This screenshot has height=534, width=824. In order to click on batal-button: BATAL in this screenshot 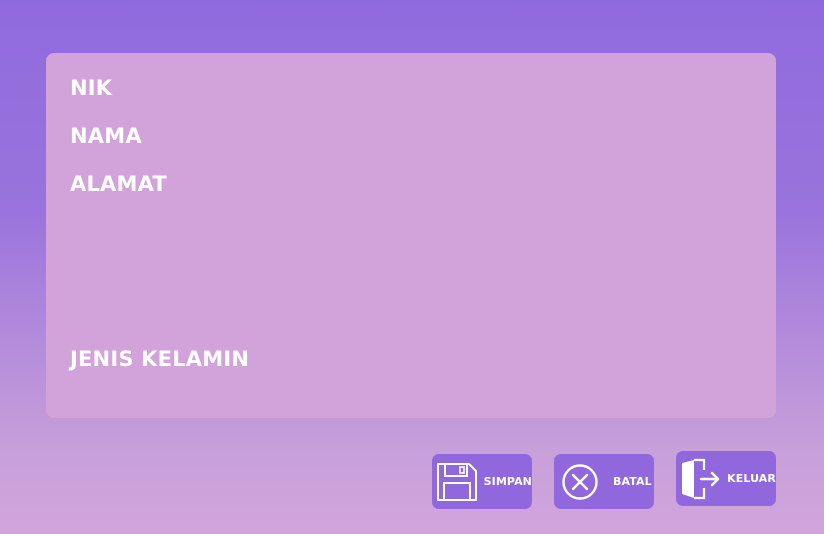, I will do `click(604, 481)`.